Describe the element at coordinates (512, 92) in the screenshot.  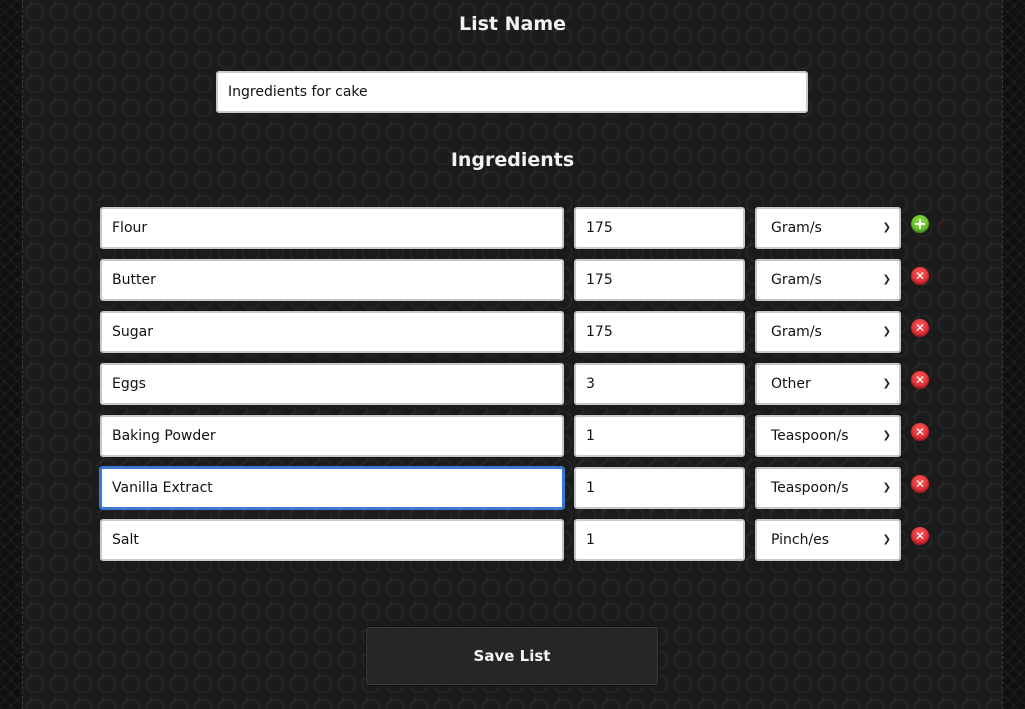
I see `list-name-input` at that location.